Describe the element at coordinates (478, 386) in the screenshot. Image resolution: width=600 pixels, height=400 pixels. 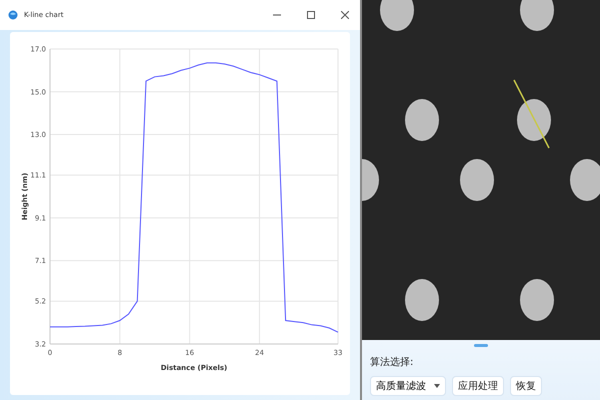
I see `action-button: 应用处理` at that location.